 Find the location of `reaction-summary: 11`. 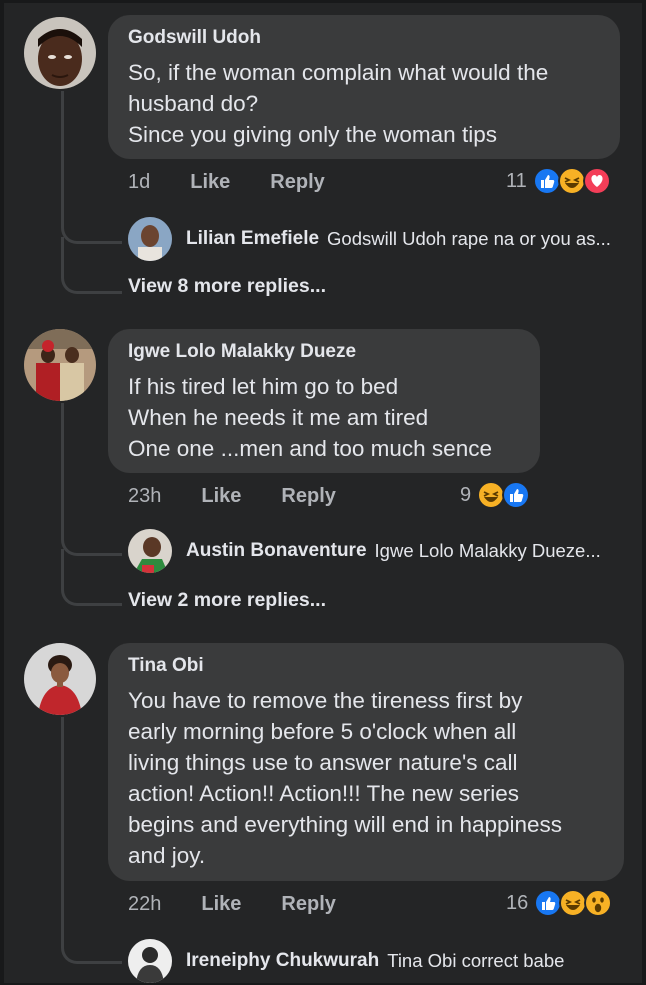

reaction-summary: 11 is located at coordinates (558, 181).